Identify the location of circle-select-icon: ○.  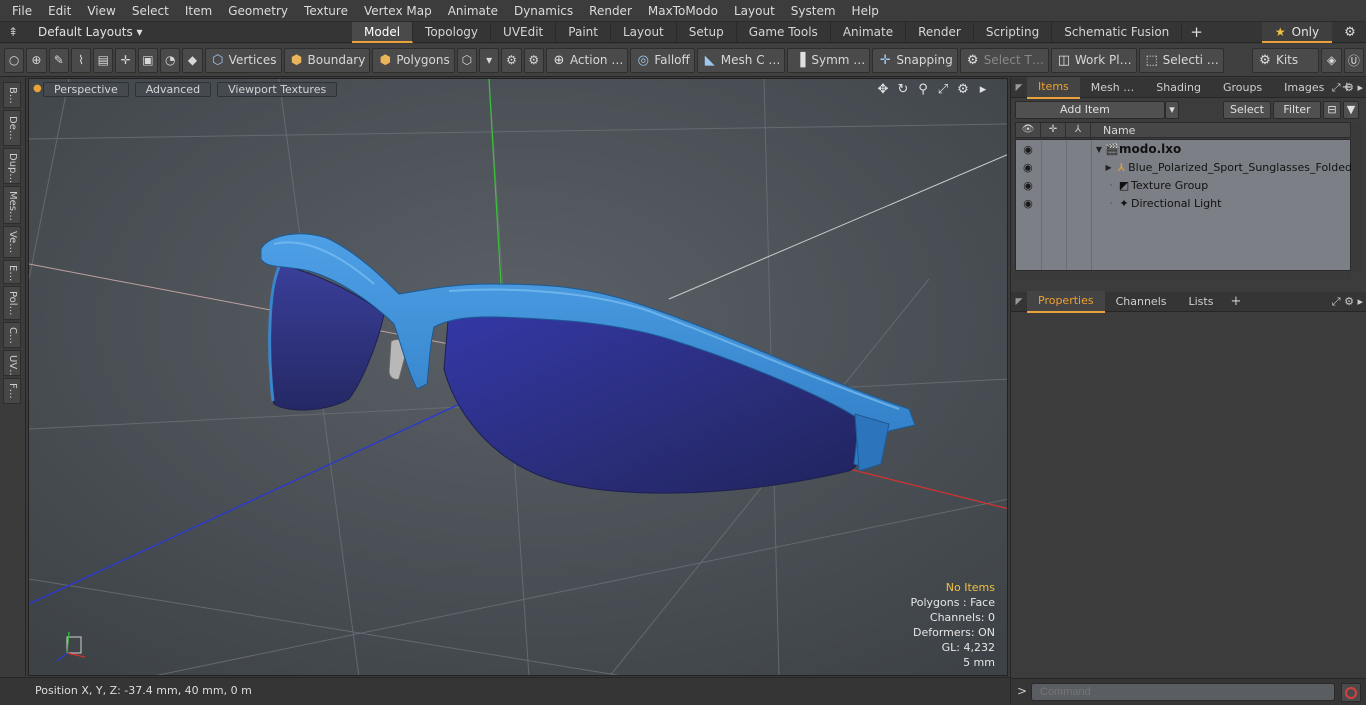
(14, 60).